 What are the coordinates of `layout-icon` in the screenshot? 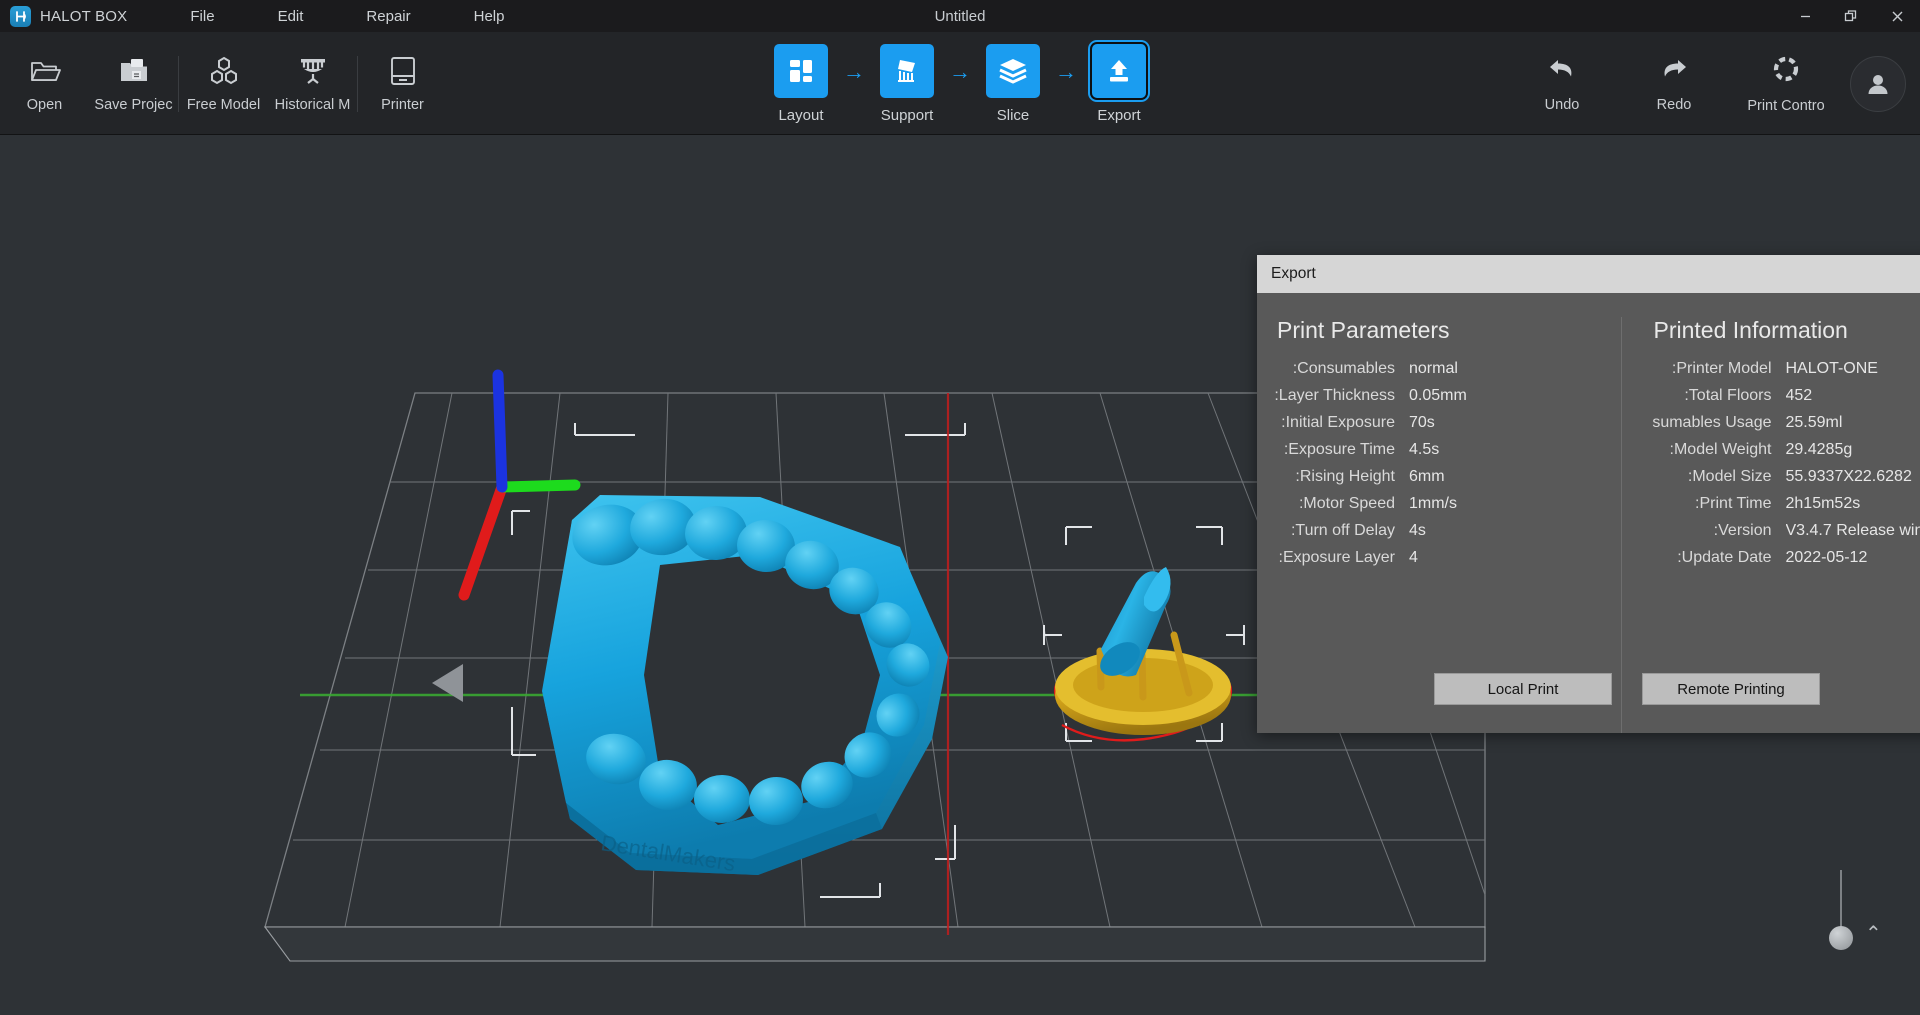 It's located at (801, 70).